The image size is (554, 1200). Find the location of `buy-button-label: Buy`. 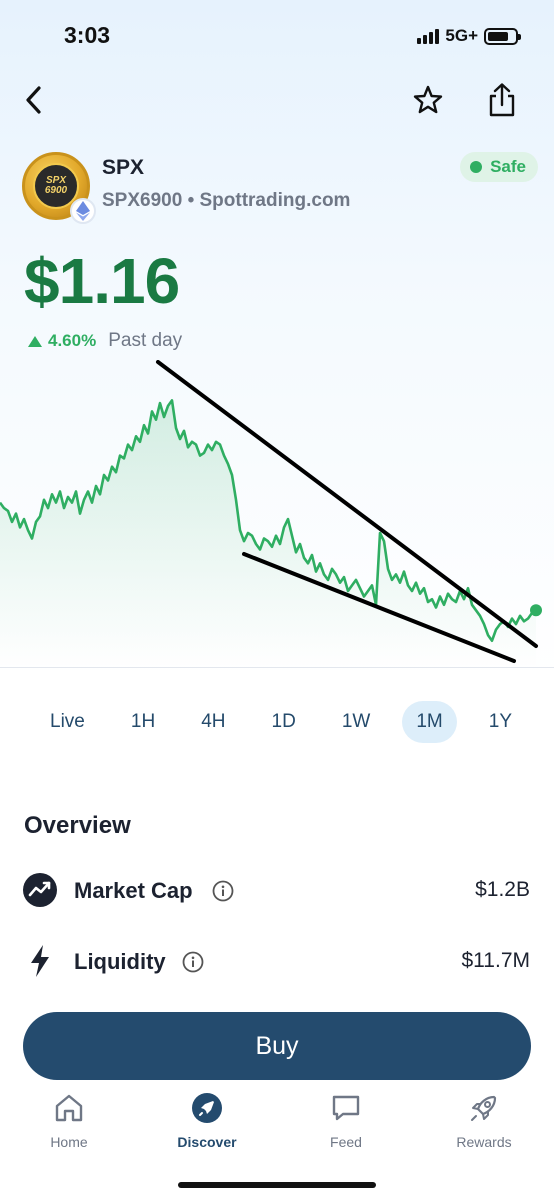

buy-button-label: Buy is located at coordinates (277, 1045).